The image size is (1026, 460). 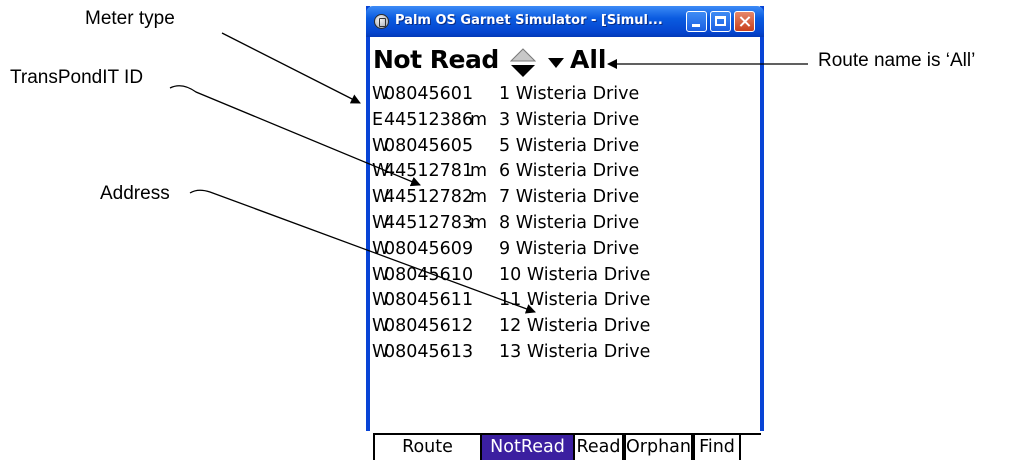 What do you see at coordinates (291, 68) in the screenshot?
I see `arrow-meter-type` at bounding box center [291, 68].